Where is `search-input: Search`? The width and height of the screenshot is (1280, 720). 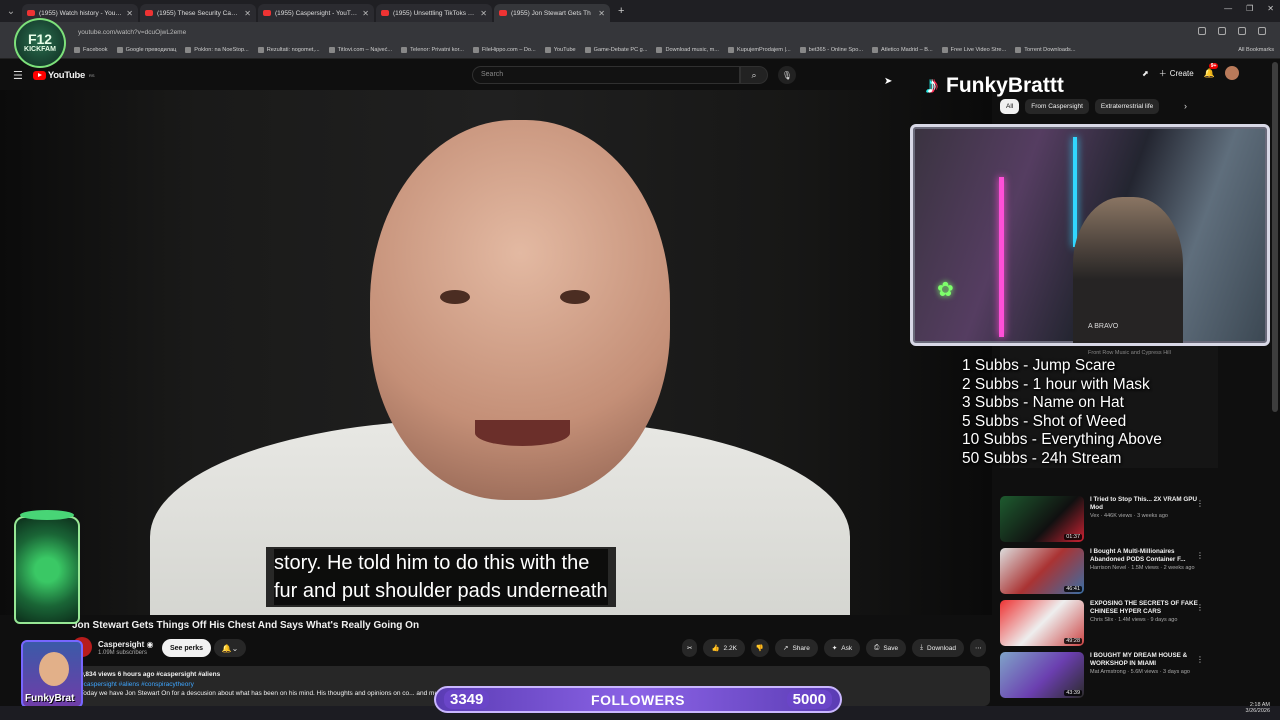
search-input: Search is located at coordinates (606, 75).